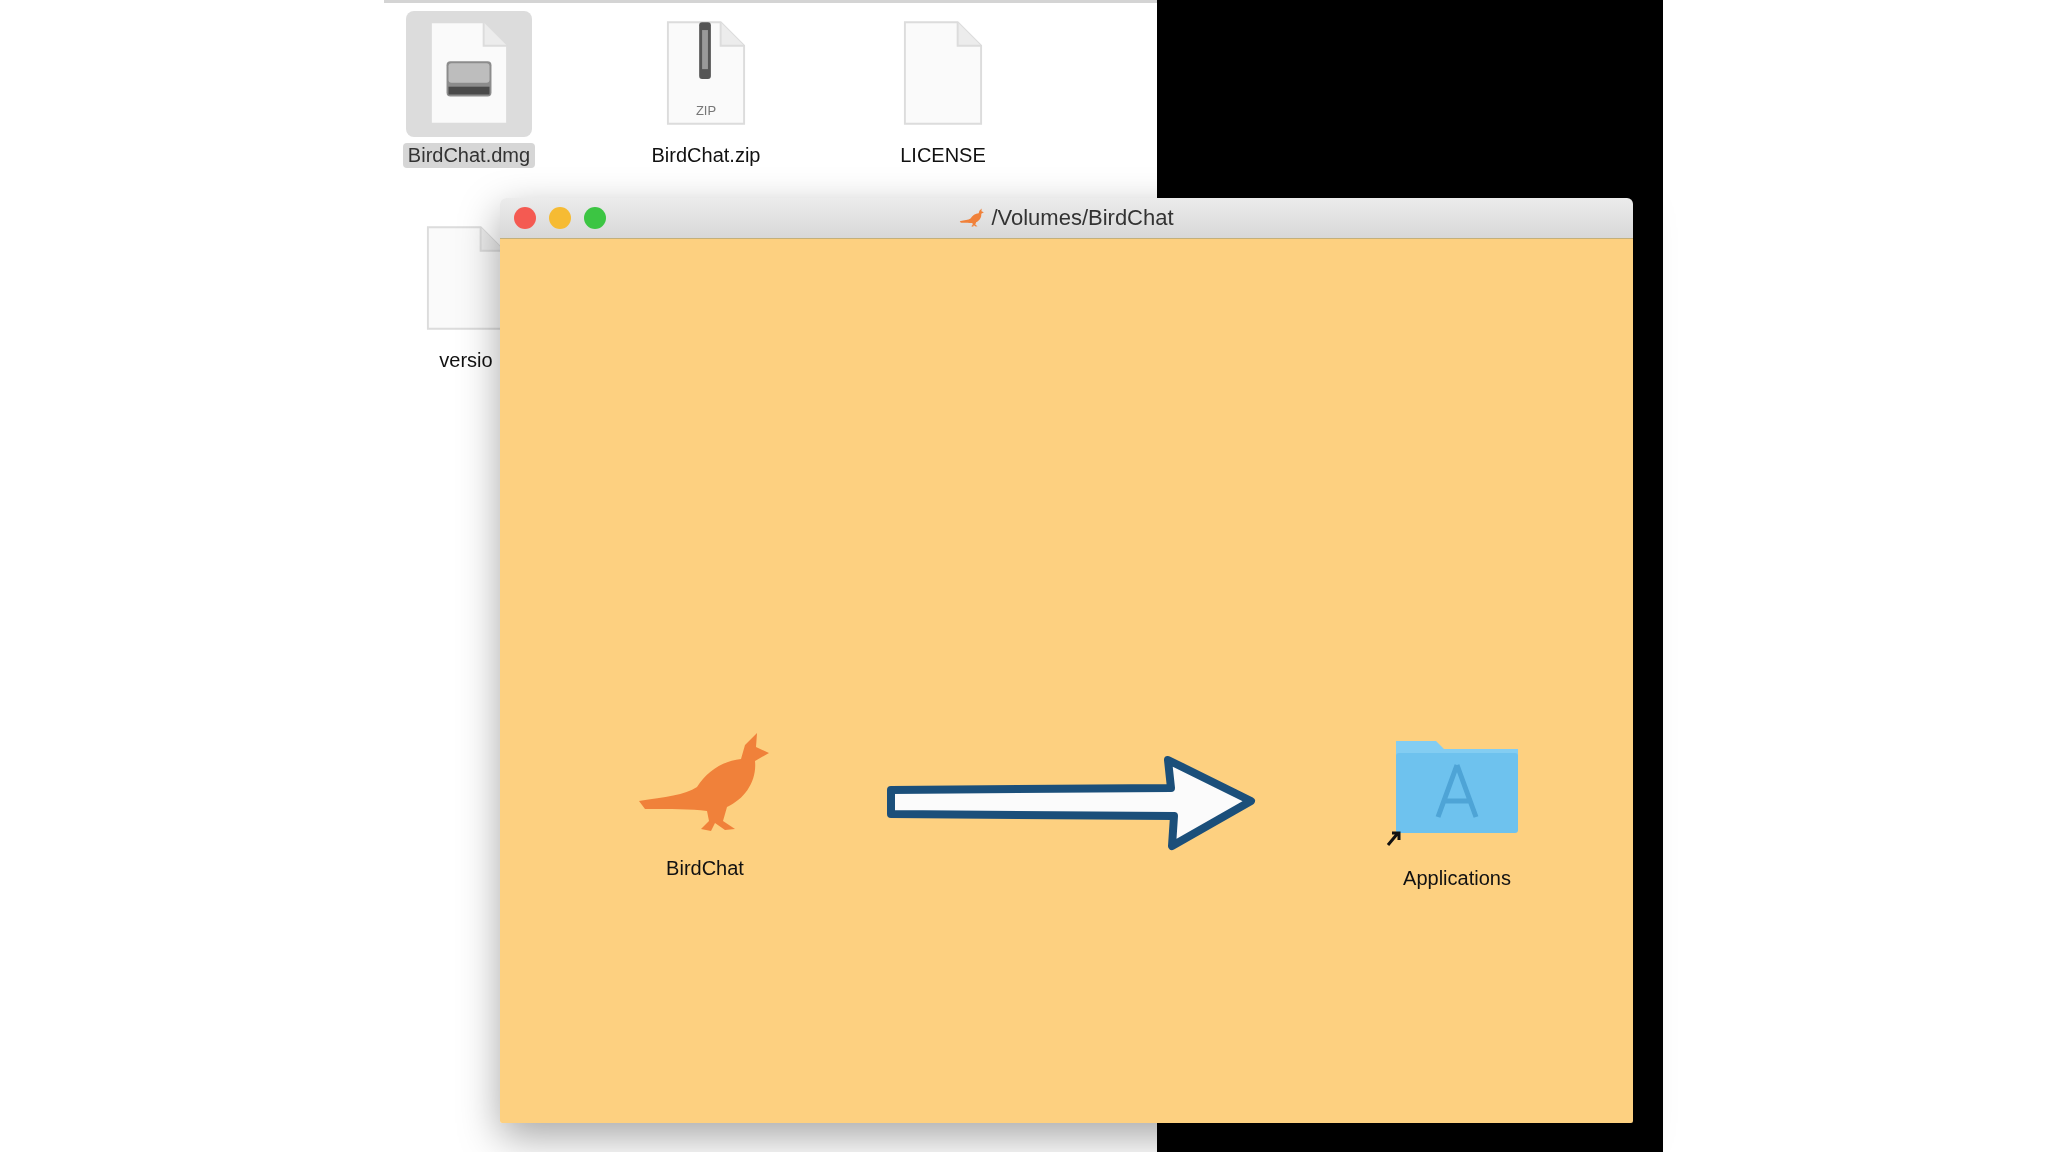 The image size is (2048, 1152). Describe the element at coordinates (469, 155) in the screenshot. I see `file-name: BirdChat.dmg` at that location.